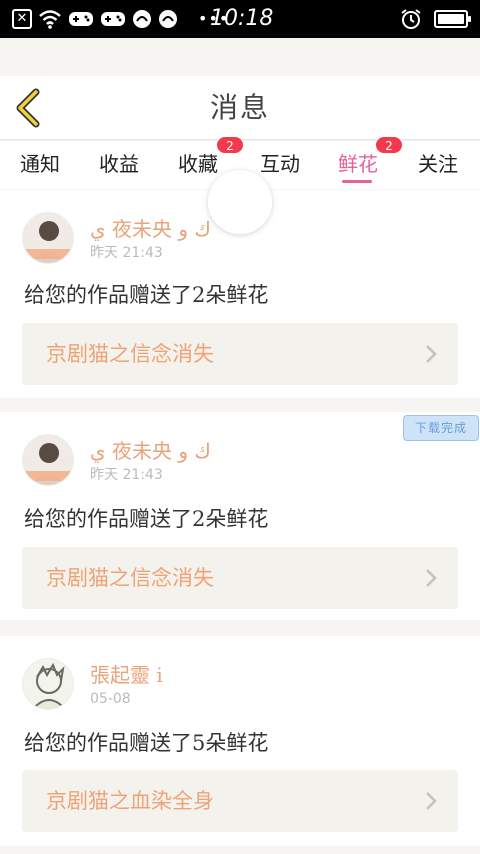 The image size is (480, 854). I want to click on tab-interactions: 互动, so click(280, 167).